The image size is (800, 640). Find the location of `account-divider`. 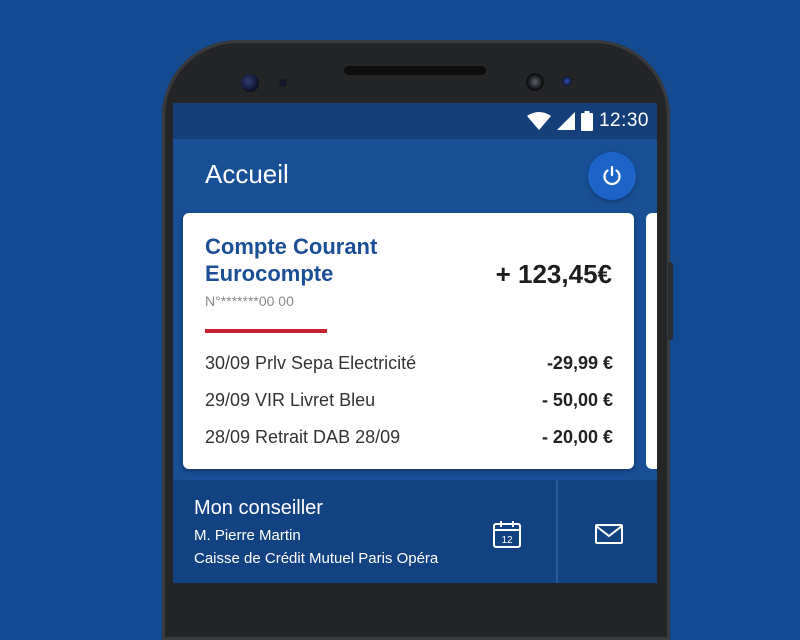

account-divider is located at coordinates (266, 331).